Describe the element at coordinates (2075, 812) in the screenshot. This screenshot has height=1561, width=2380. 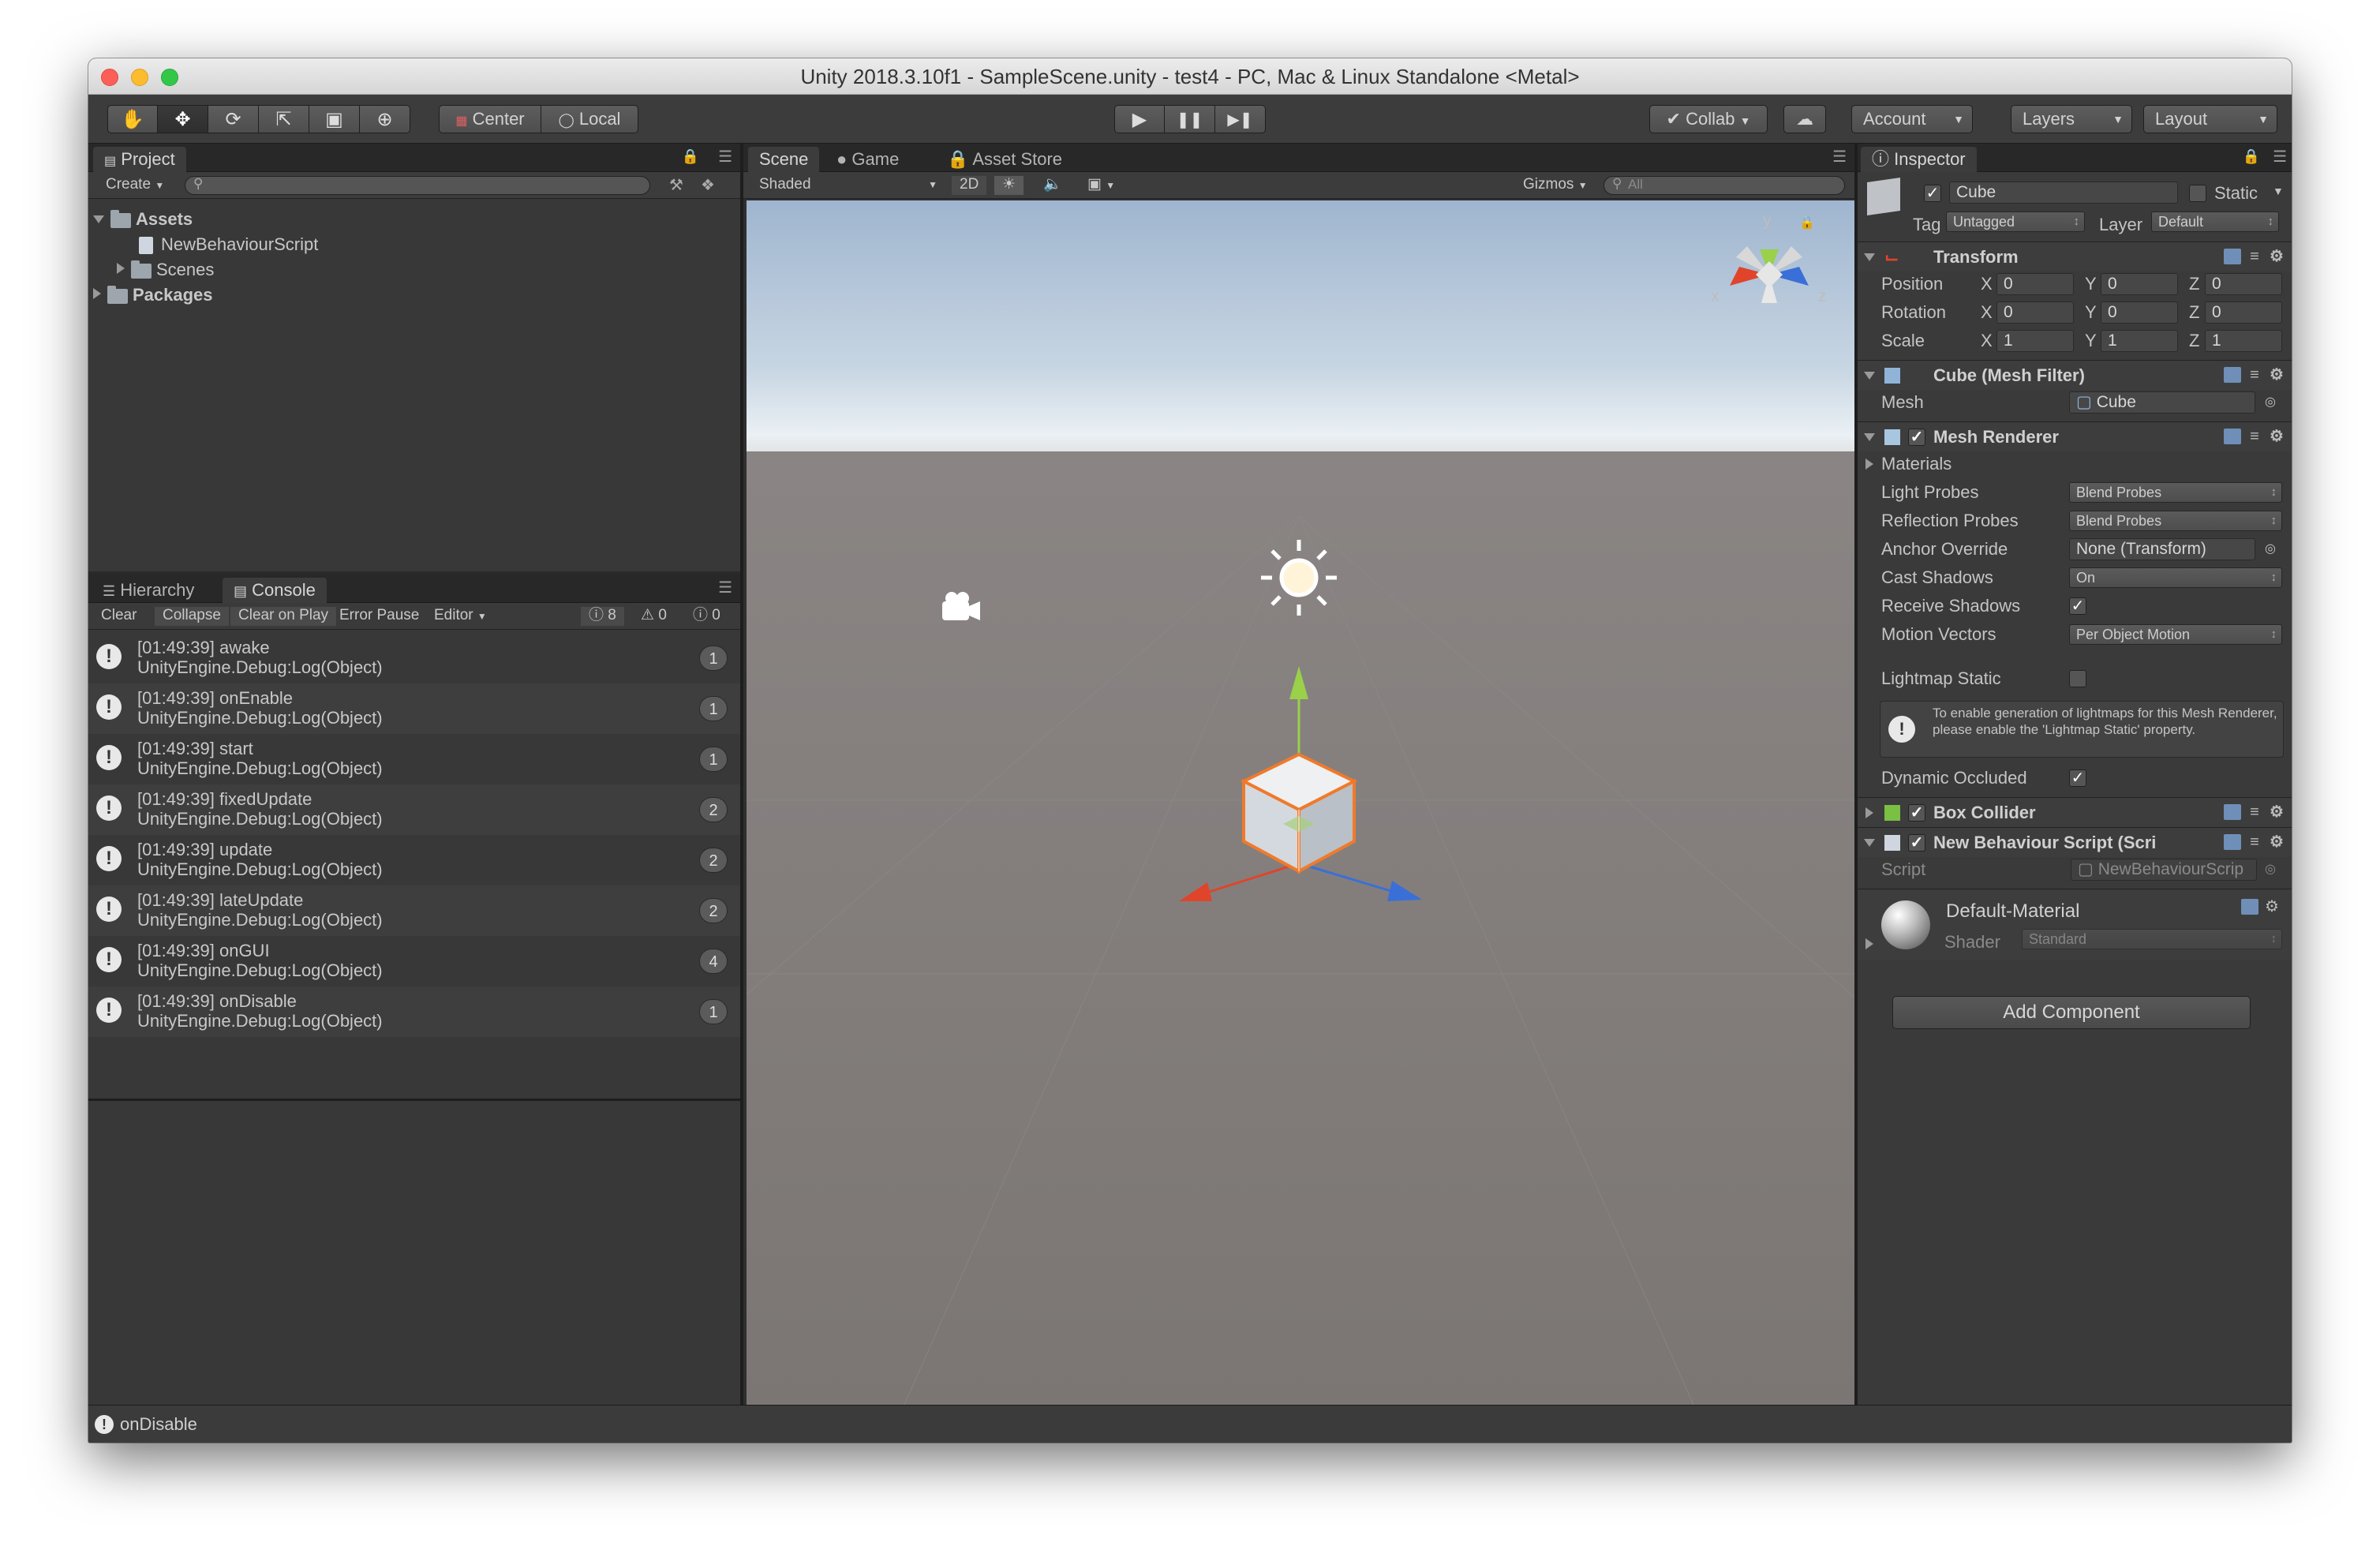
I see `box-collider-header: ✓ Box Collider ≡ ⚙` at that location.